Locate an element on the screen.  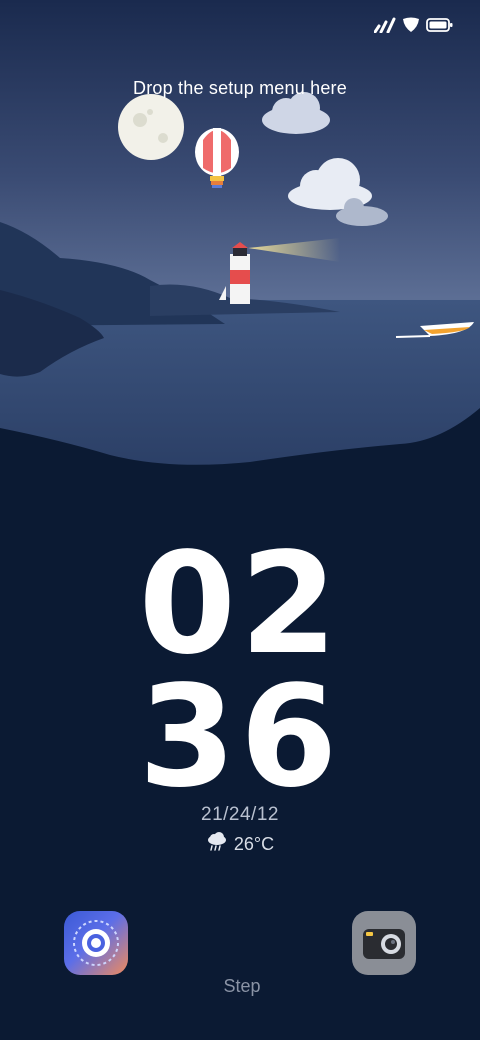
clock-minutes: 36 is located at coordinates (240, 737).